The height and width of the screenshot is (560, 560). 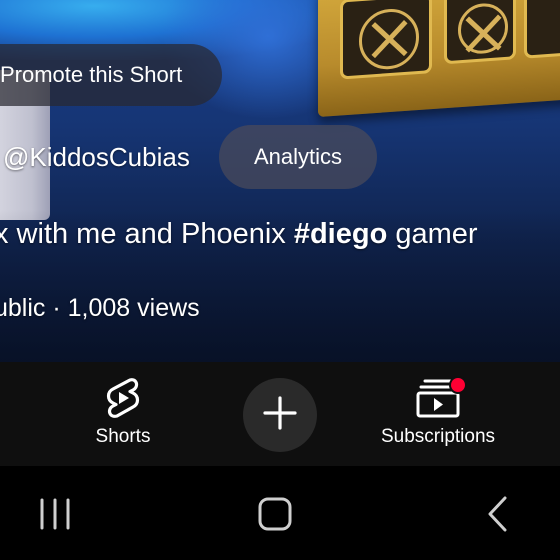 I want to click on analytics-label: Analytics, so click(x=298, y=156).